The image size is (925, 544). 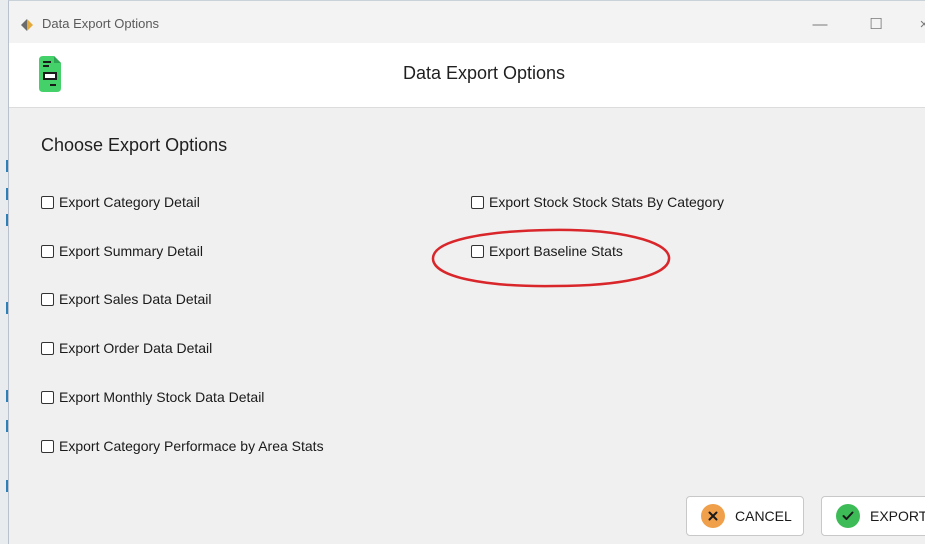 I want to click on export-label: EXPORT, so click(x=897, y=516).